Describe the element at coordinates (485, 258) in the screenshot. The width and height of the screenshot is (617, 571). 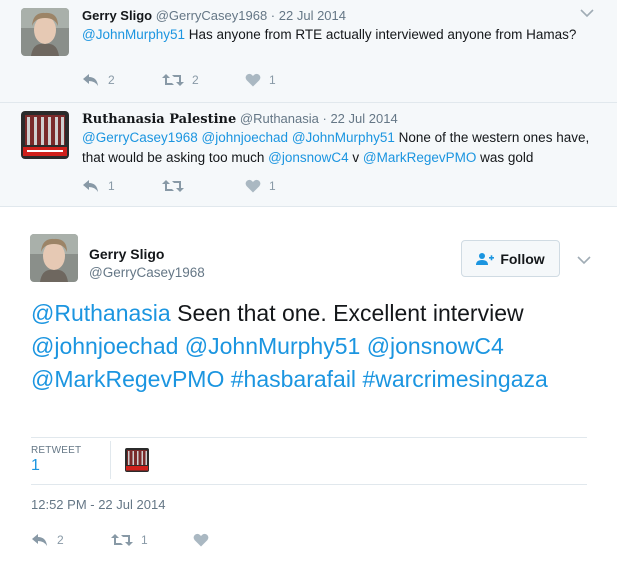
I see `follow-person-icon` at that location.